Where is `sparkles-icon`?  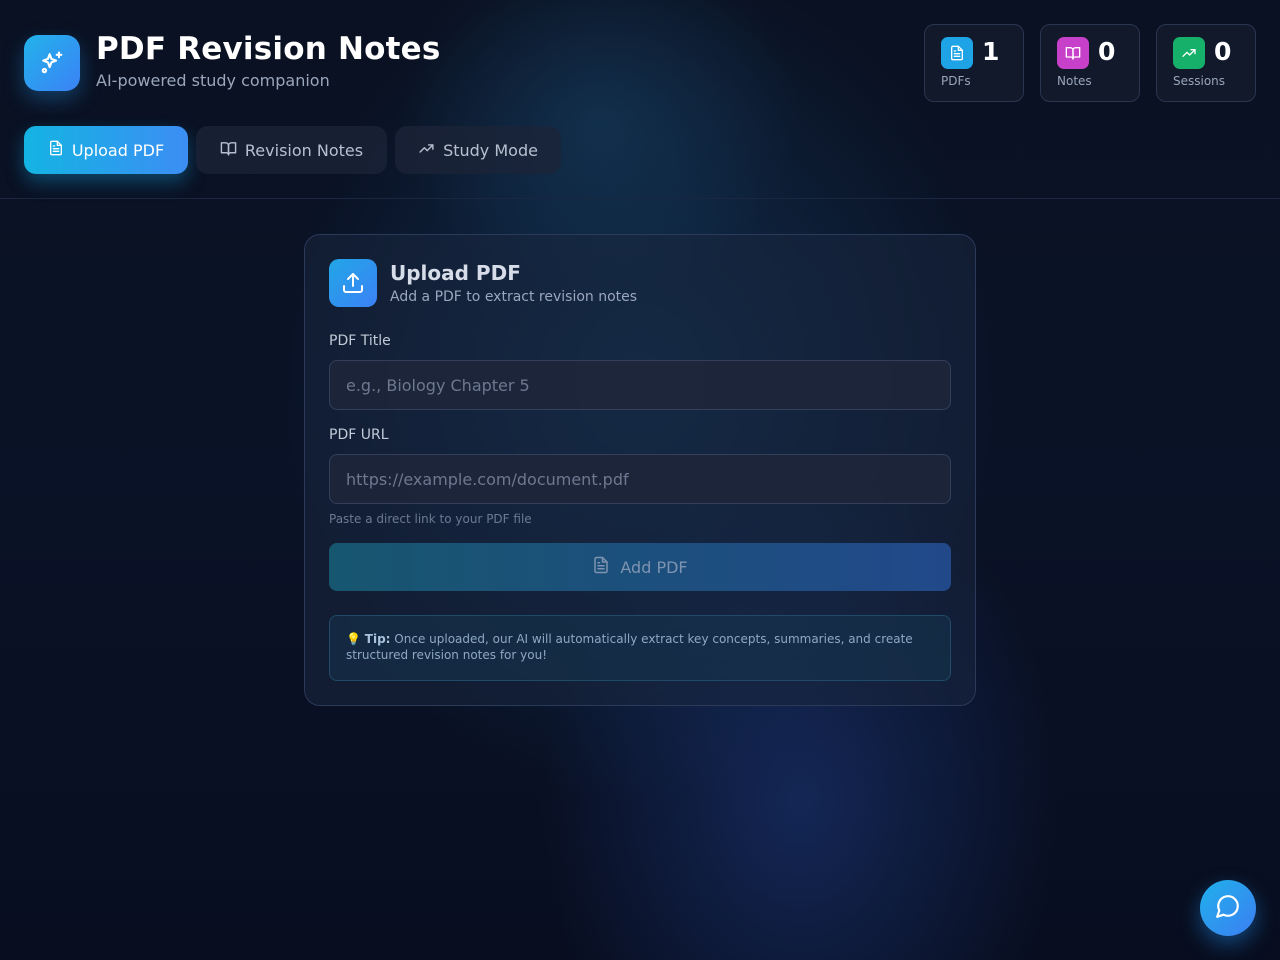
sparkles-icon is located at coordinates (52, 63).